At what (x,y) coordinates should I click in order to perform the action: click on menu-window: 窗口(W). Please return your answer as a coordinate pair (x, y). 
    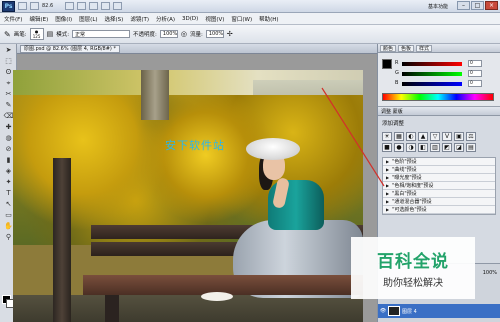
    Looking at the image, I should click on (241, 19).